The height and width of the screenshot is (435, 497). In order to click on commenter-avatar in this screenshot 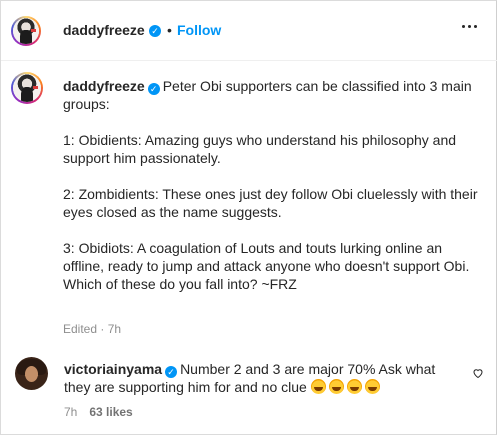, I will do `click(31, 373)`.